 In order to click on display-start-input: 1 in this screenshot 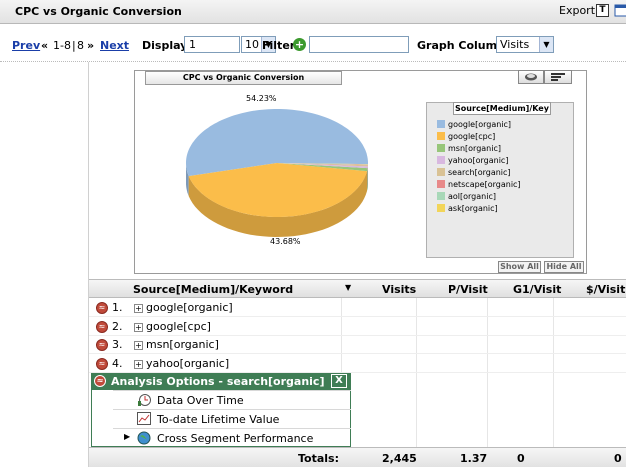, I will do `click(212, 44)`.